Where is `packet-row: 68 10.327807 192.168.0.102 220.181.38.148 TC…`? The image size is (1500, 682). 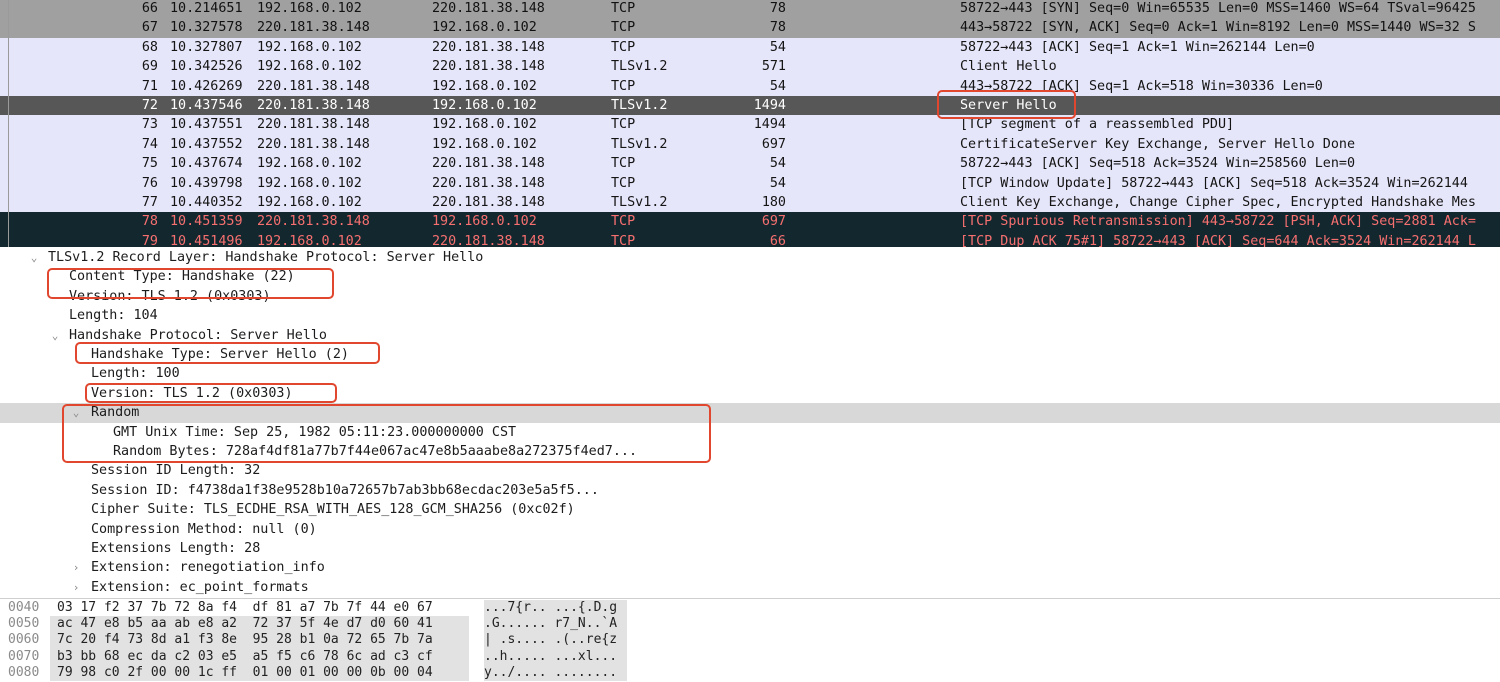
packet-row: 68 10.327807 192.168.0.102 220.181.38.148 TC… is located at coordinates (750, 47).